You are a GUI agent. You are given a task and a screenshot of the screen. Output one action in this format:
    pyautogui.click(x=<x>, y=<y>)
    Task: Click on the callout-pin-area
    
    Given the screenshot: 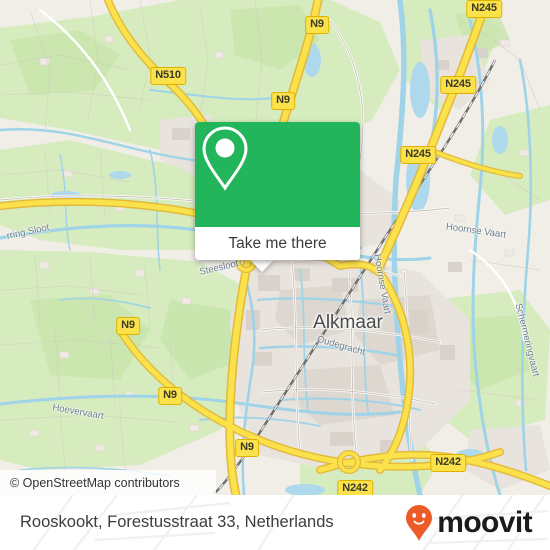 What is the action you would take?
    pyautogui.click(x=277, y=174)
    